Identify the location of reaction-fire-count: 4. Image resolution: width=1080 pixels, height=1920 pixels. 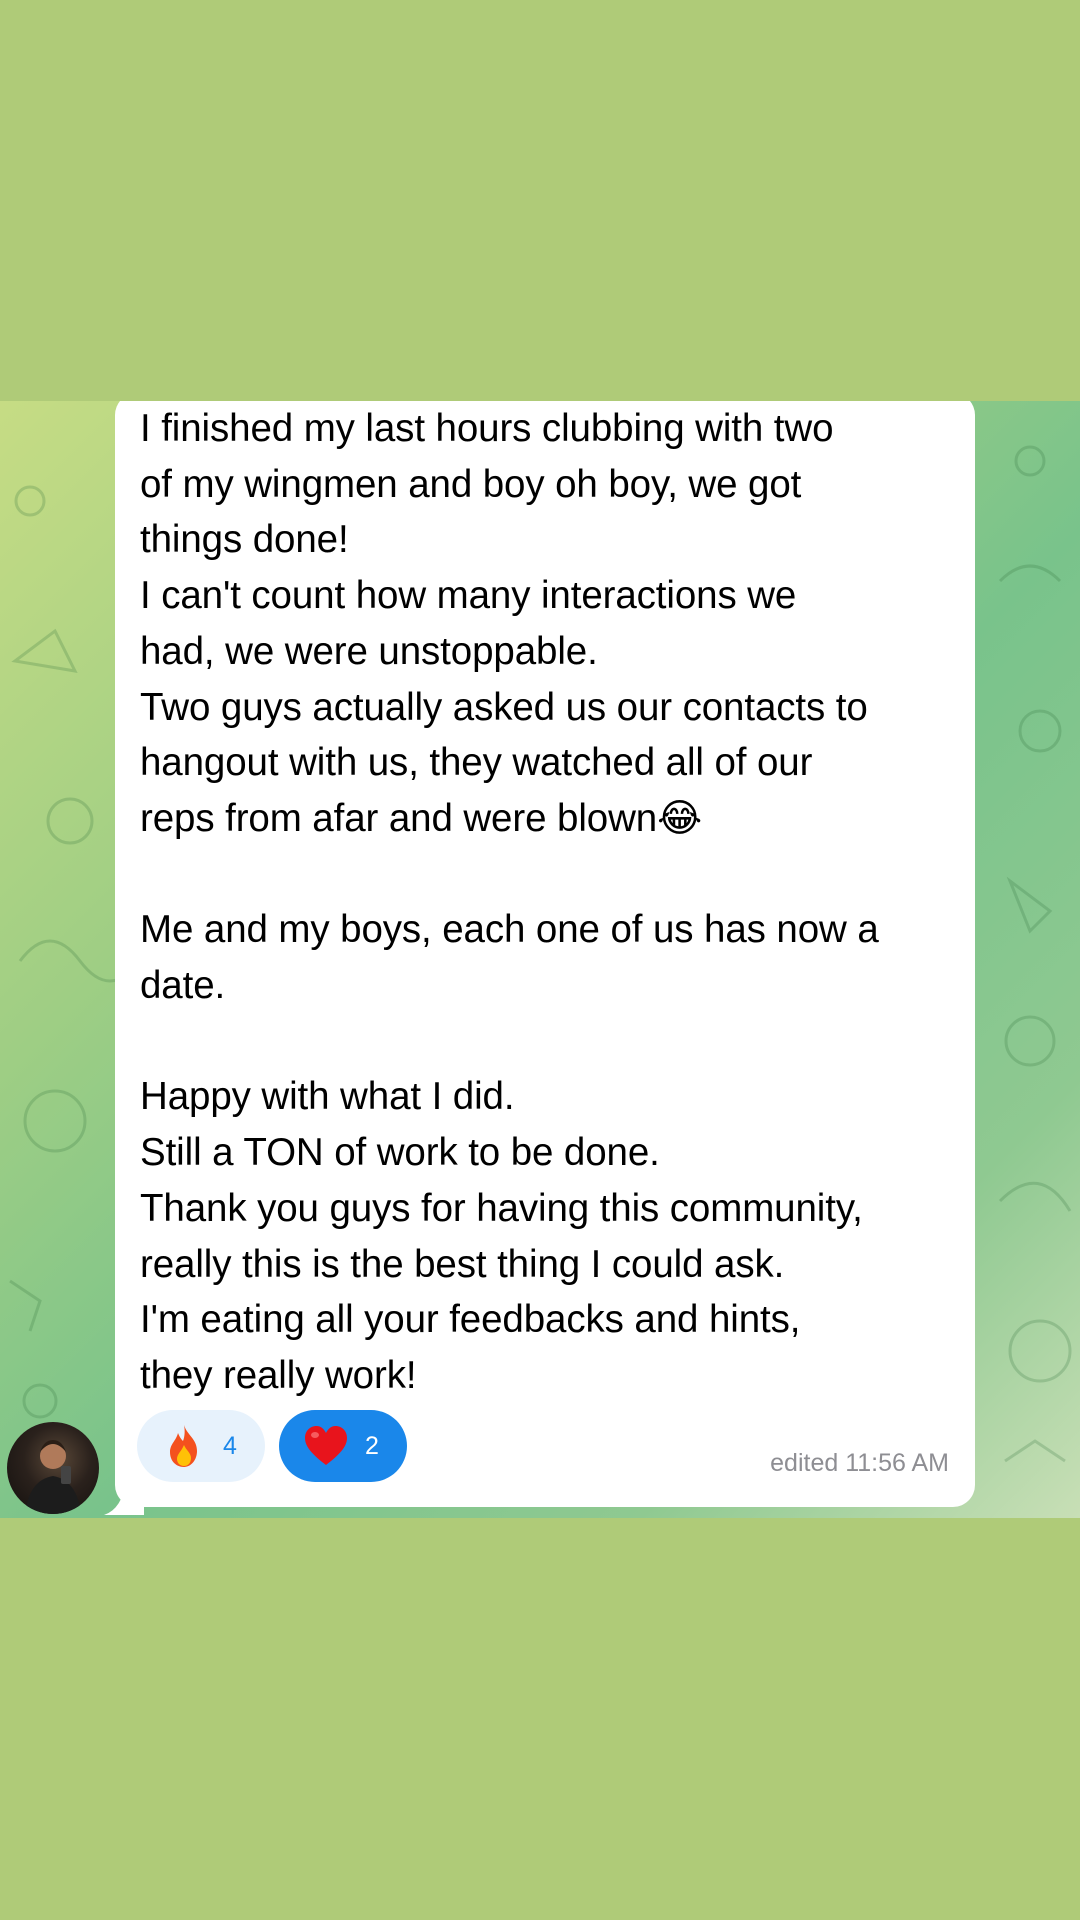
(230, 1445).